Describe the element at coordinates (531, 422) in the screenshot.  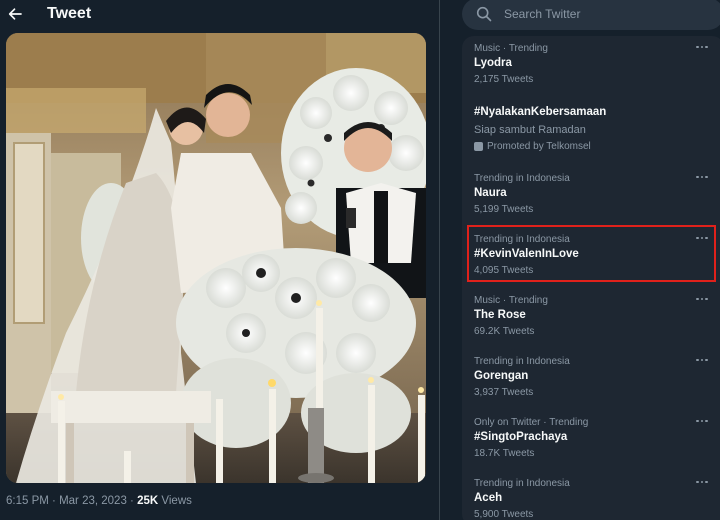
I see `trend-context: Only on Twitter · Trending` at that location.